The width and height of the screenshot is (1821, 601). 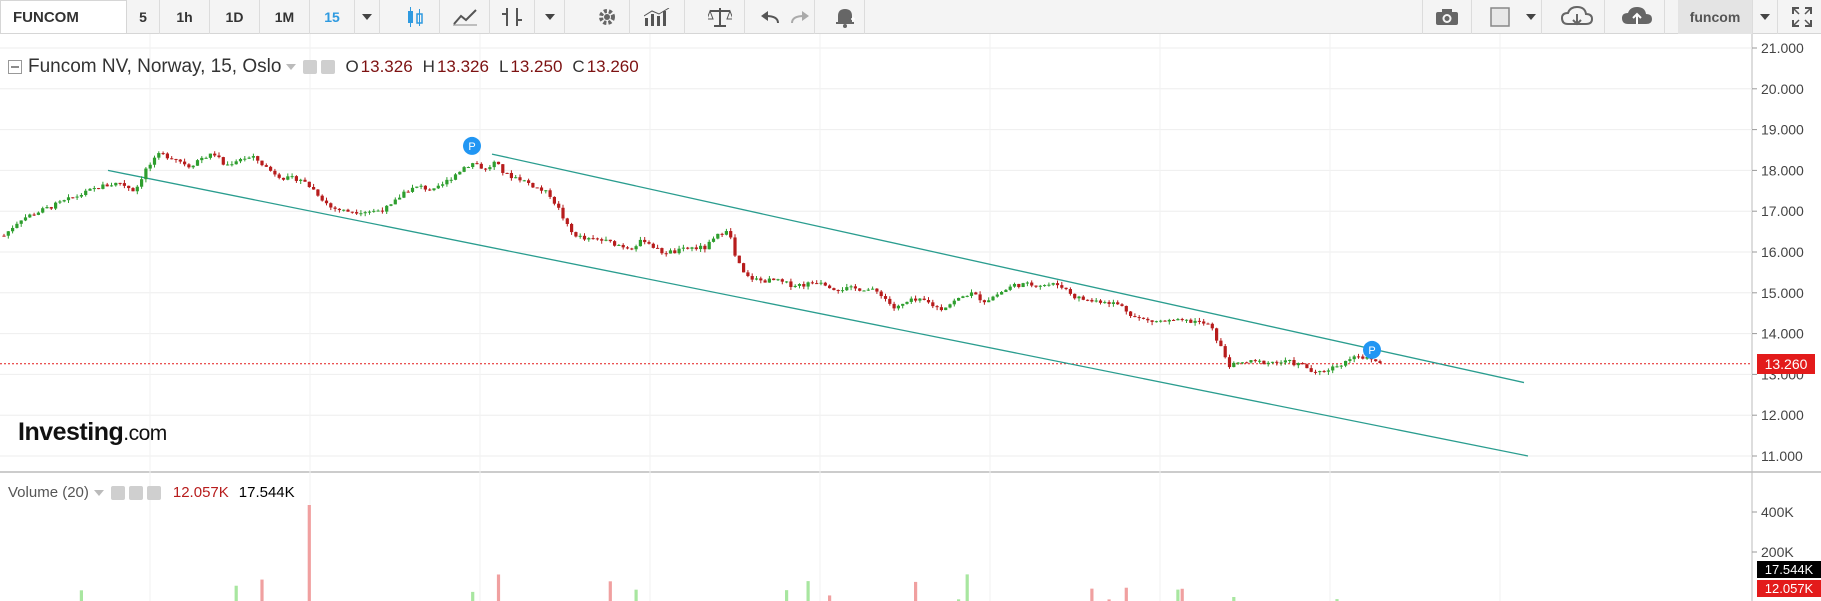 What do you see at coordinates (285, 17) in the screenshot?
I see `interval-1m: 1M` at bounding box center [285, 17].